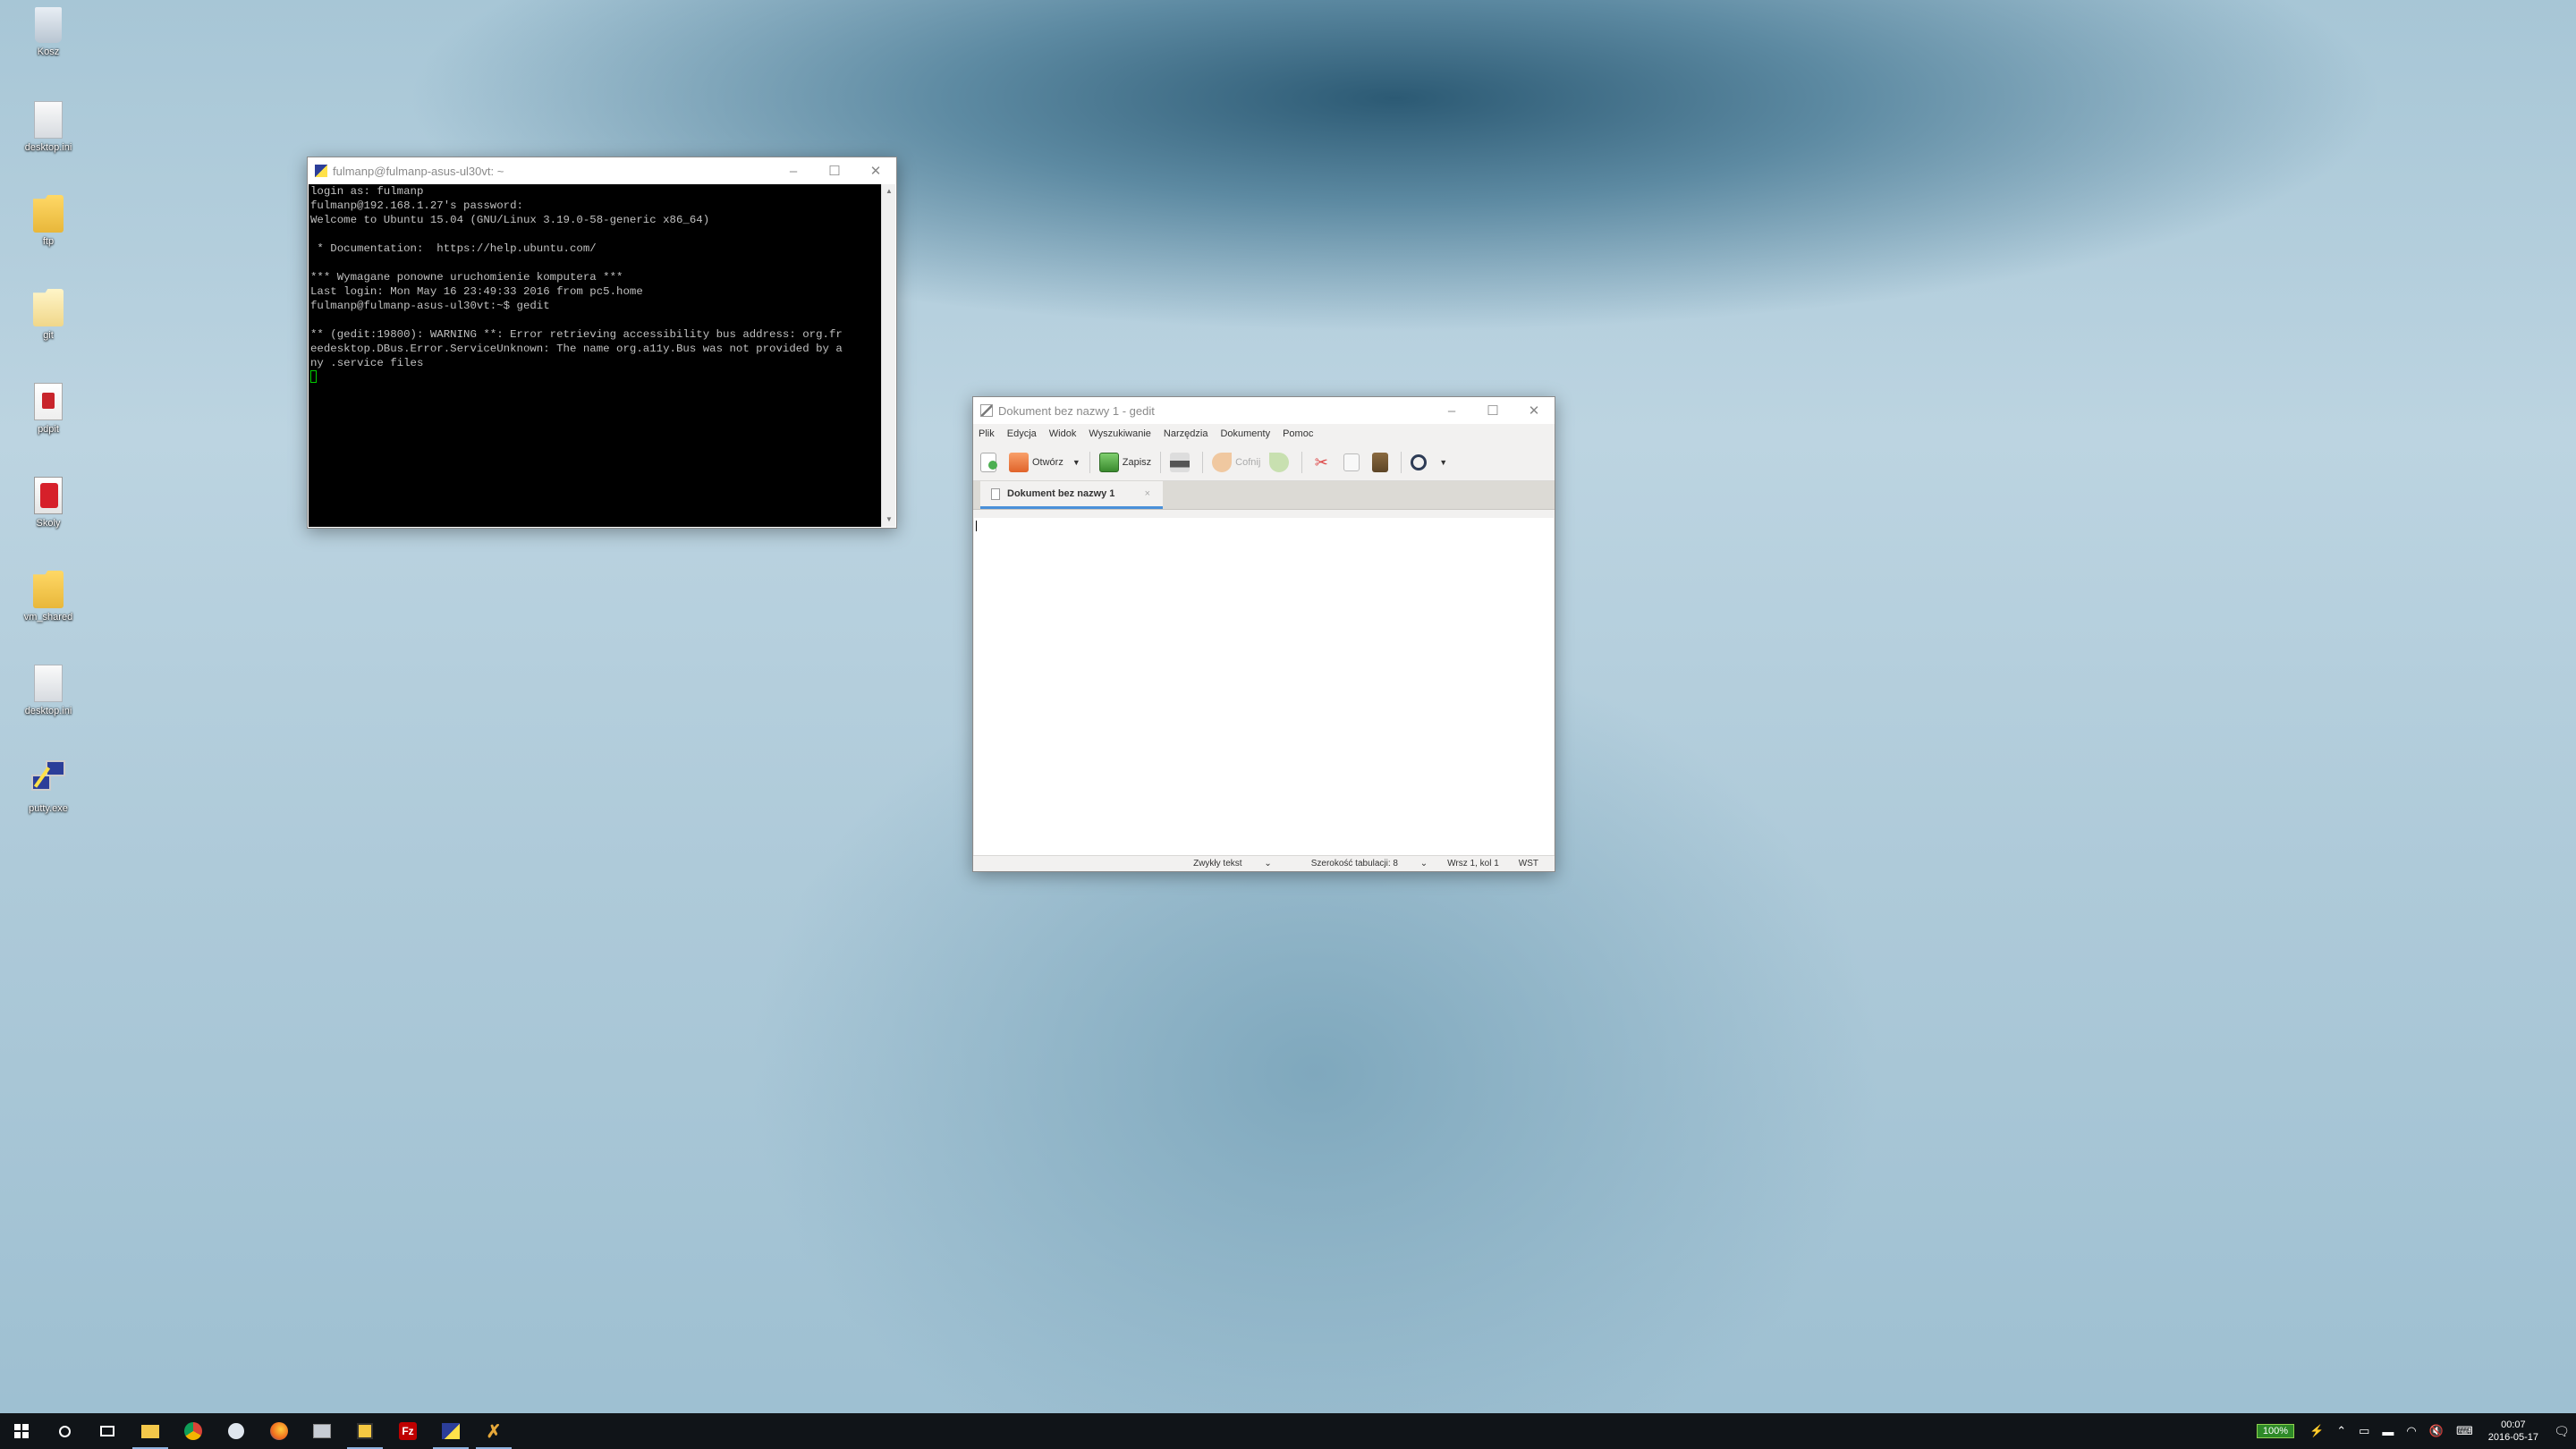  What do you see at coordinates (1223, 864) in the screenshot?
I see `language-selector: Zwykły tekst ⌄` at bounding box center [1223, 864].